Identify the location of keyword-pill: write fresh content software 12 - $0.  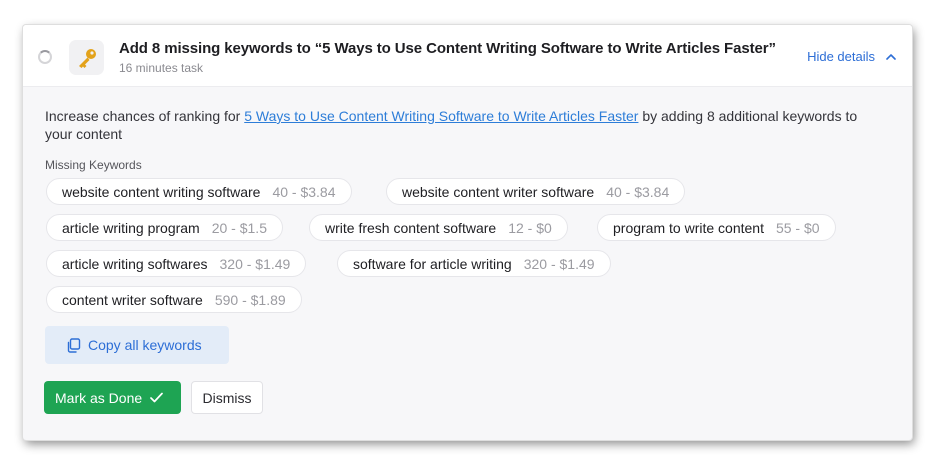
(438, 227).